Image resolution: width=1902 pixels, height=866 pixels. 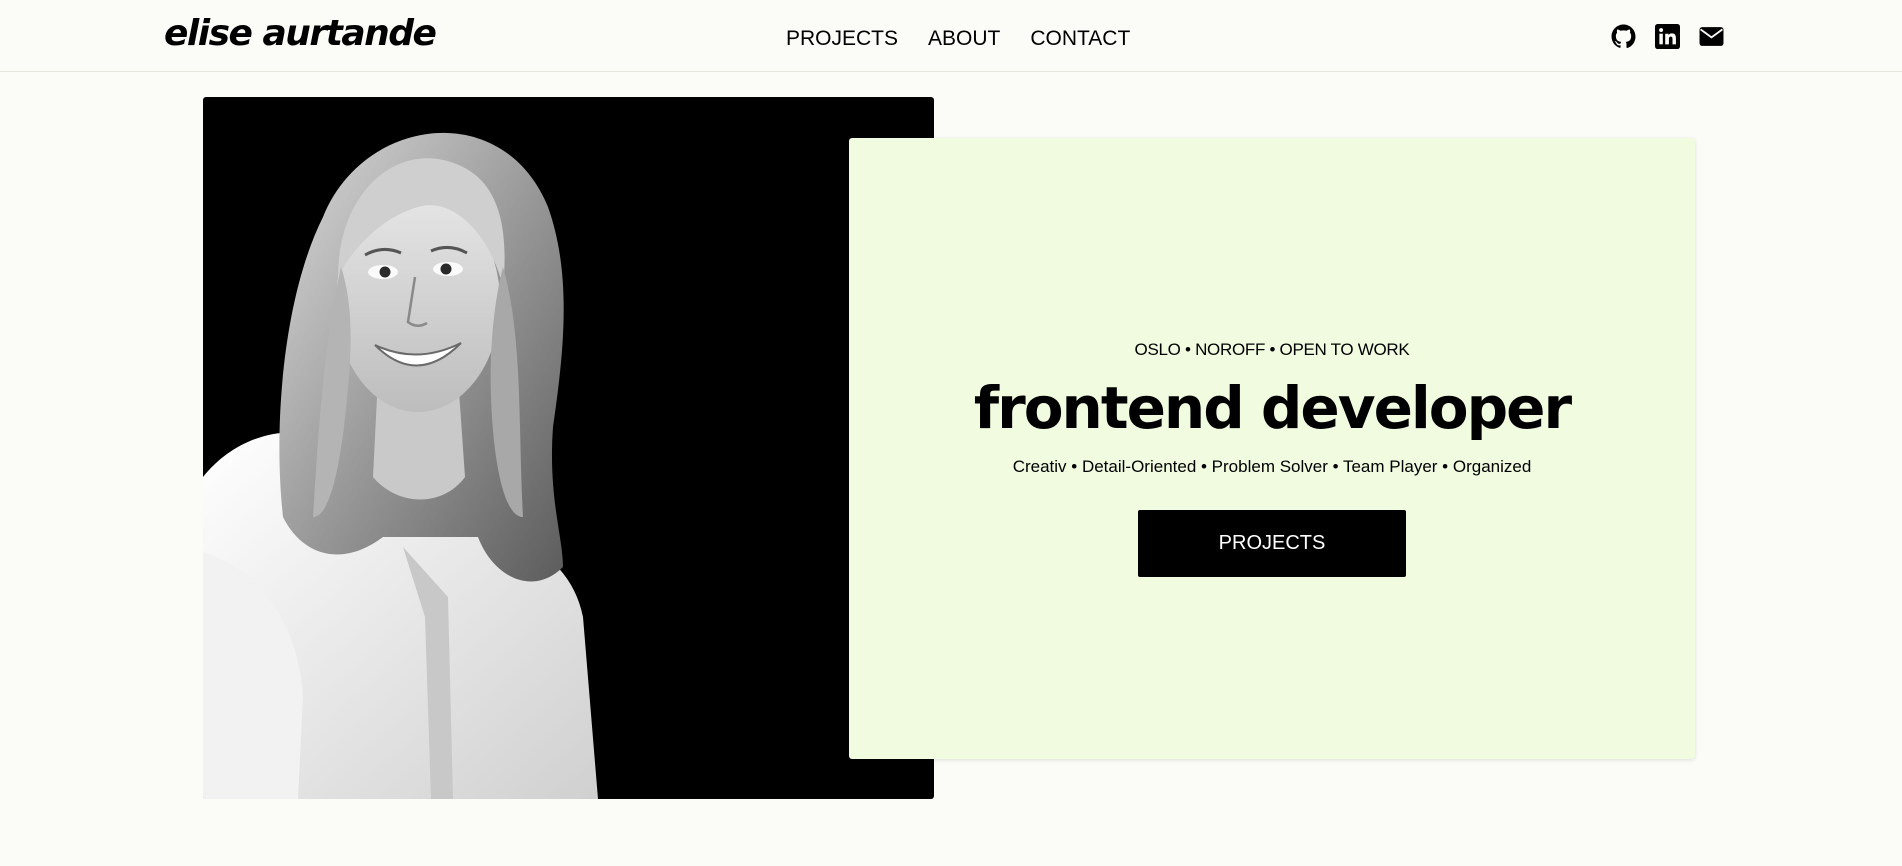 I want to click on main-nav: PROJECTS ABOUT CONTACT, so click(x=973, y=39).